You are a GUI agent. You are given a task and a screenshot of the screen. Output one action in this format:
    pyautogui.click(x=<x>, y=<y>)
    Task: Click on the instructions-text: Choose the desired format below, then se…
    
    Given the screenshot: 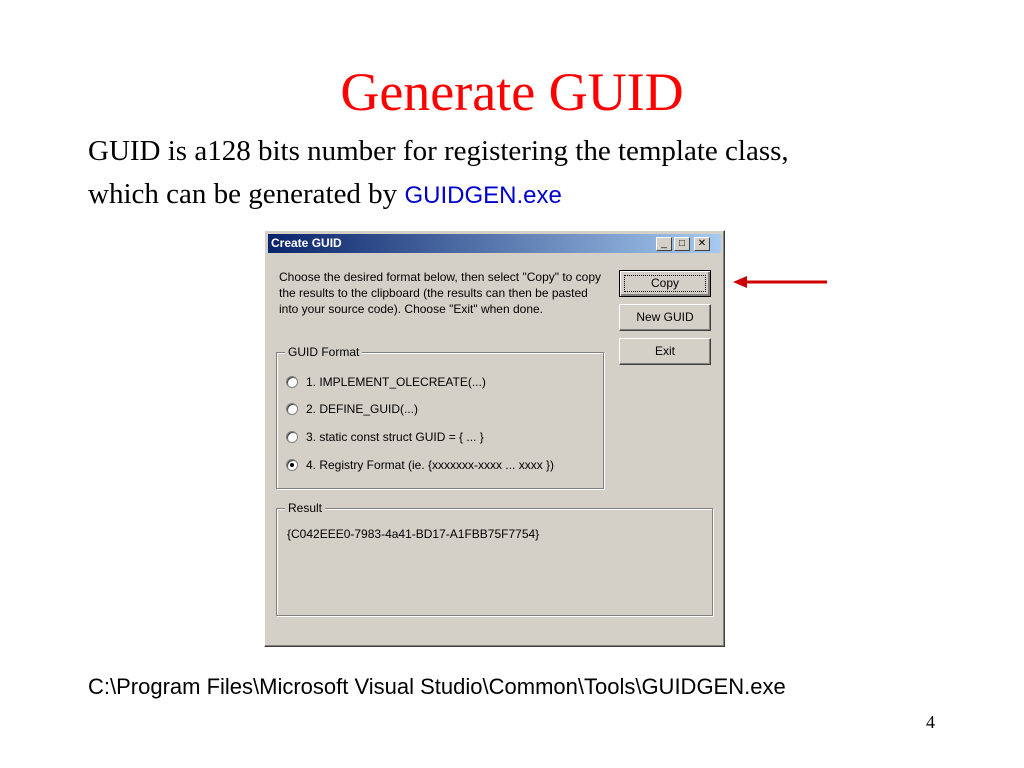 What is the action you would take?
    pyautogui.click(x=440, y=293)
    